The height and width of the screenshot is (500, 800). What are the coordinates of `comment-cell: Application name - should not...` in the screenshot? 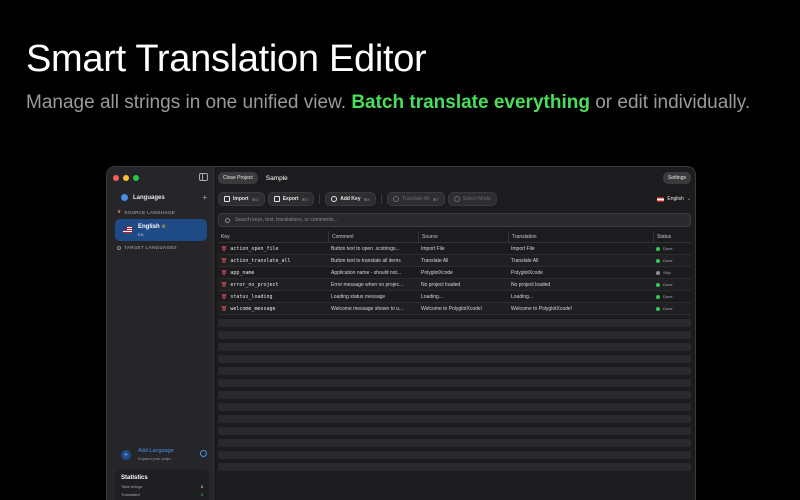 It's located at (373, 273).